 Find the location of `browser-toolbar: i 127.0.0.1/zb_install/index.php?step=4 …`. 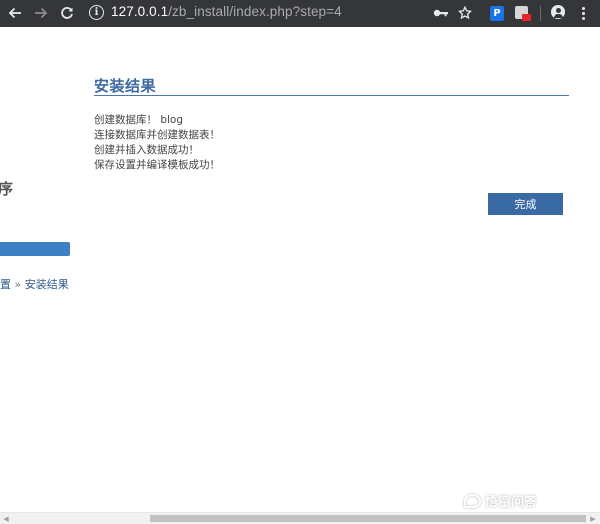

browser-toolbar: i 127.0.0.1/zb_install/index.php?step=4 … is located at coordinates (300, 13).